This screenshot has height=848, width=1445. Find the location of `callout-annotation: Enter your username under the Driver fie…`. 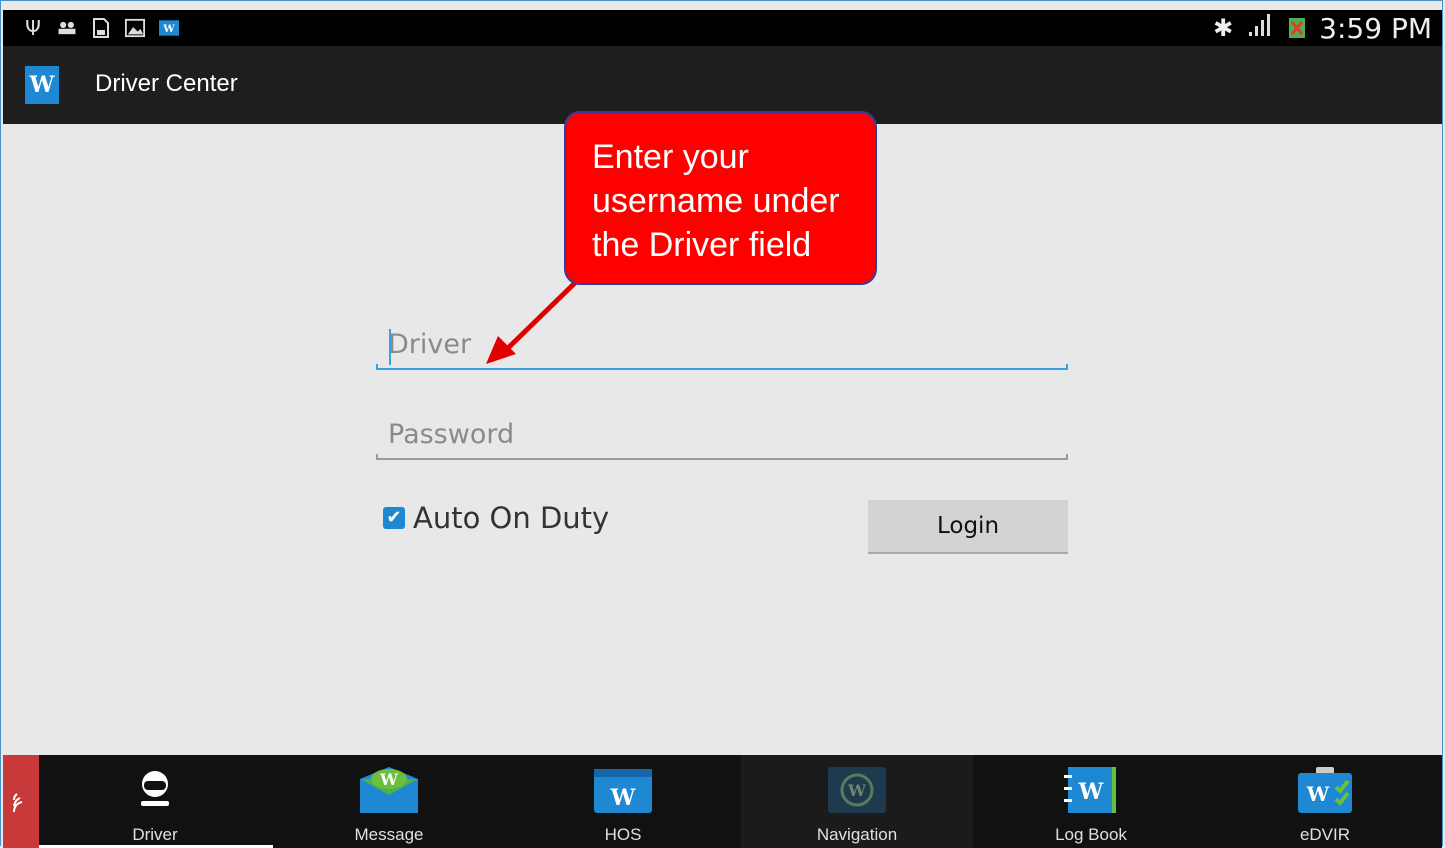

callout-annotation: Enter your username under the Driver fie… is located at coordinates (720, 198).